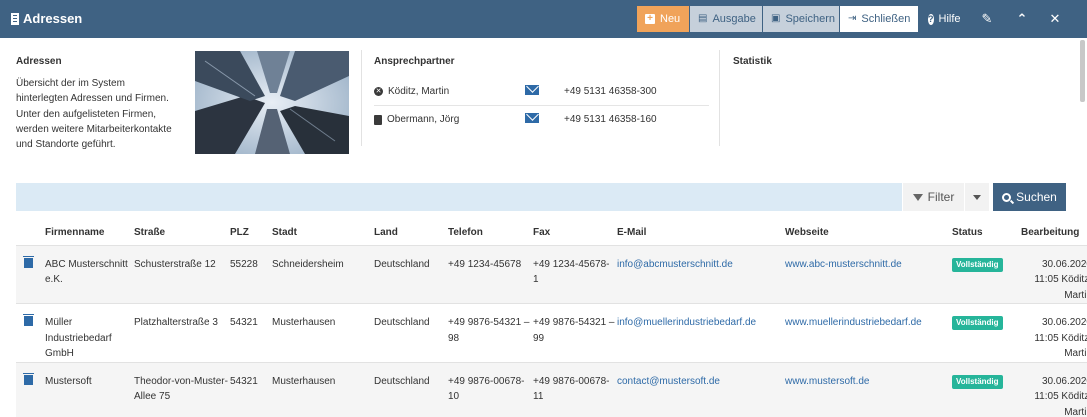  I want to click on cell-plz: 54321, so click(249, 332).